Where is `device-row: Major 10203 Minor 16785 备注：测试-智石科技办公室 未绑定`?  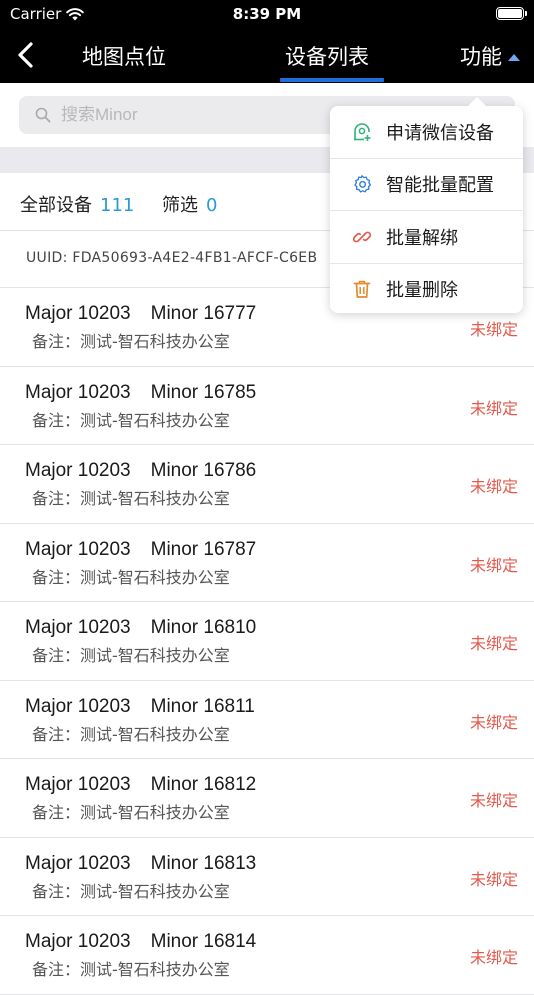 device-row: Major 10203 Minor 16785 备注：测试-智石科技办公室 未绑定 is located at coordinates (267, 406).